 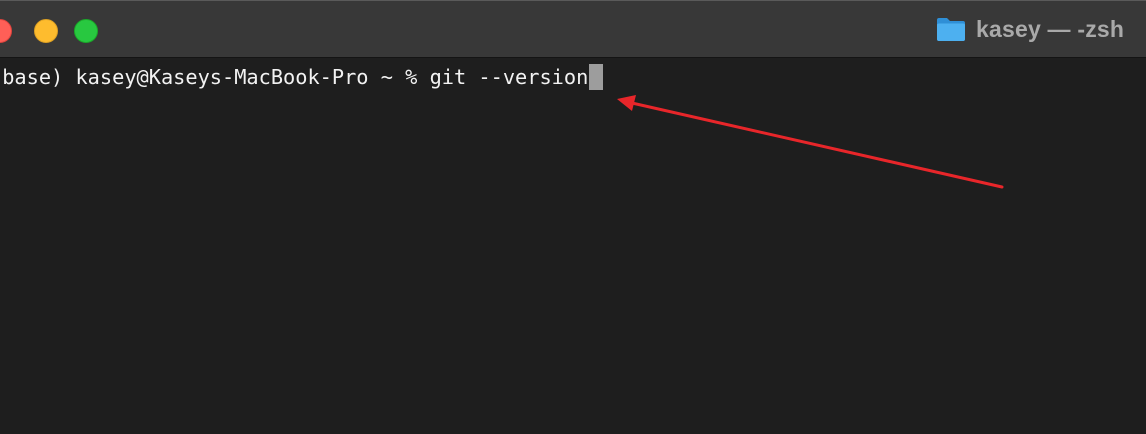 What do you see at coordinates (86, 31) in the screenshot?
I see `zoom-button` at bounding box center [86, 31].